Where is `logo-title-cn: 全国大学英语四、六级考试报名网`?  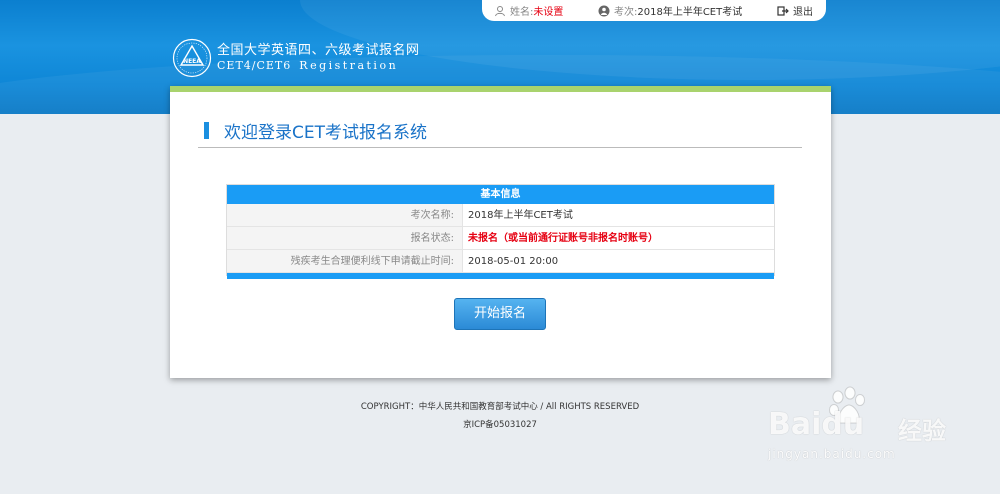 logo-title-cn: 全国大学英语四、六级考试报名网 is located at coordinates (318, 50).